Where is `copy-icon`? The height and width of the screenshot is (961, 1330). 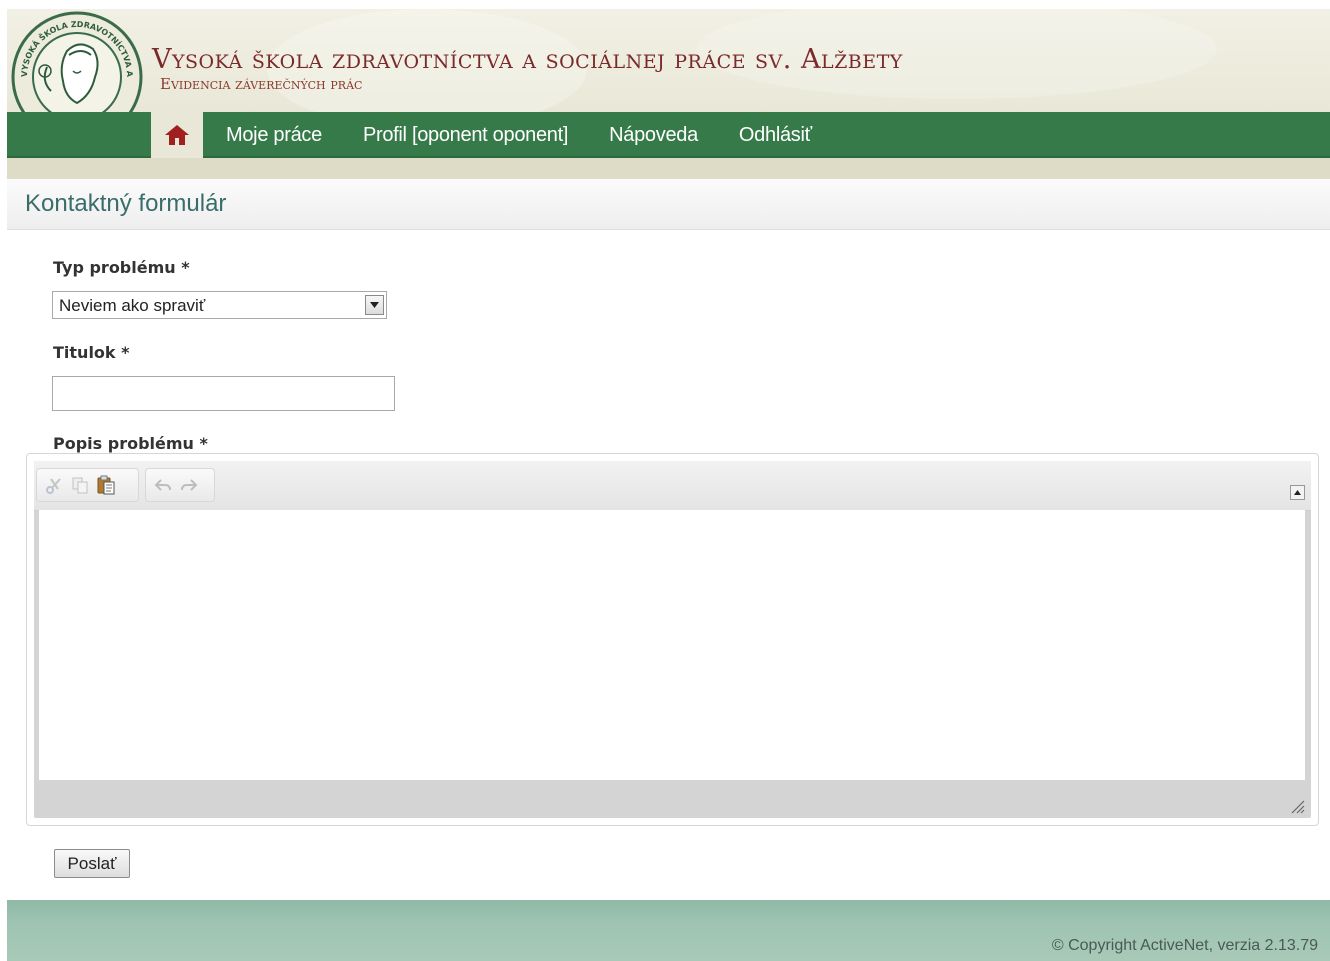 copy-icon is located at coordinates (80, 485).